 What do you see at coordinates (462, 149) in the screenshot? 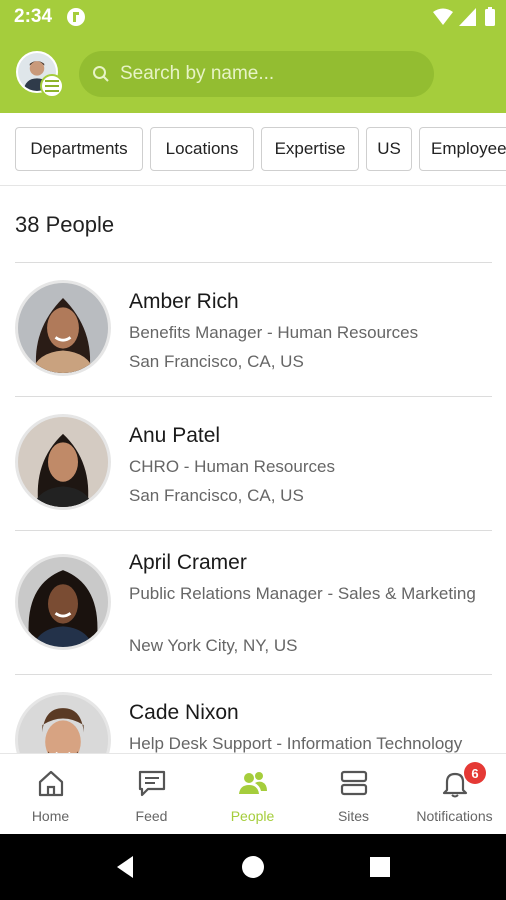
I see `filter-chip-employee: Employee` at bounding box center [462, 149].